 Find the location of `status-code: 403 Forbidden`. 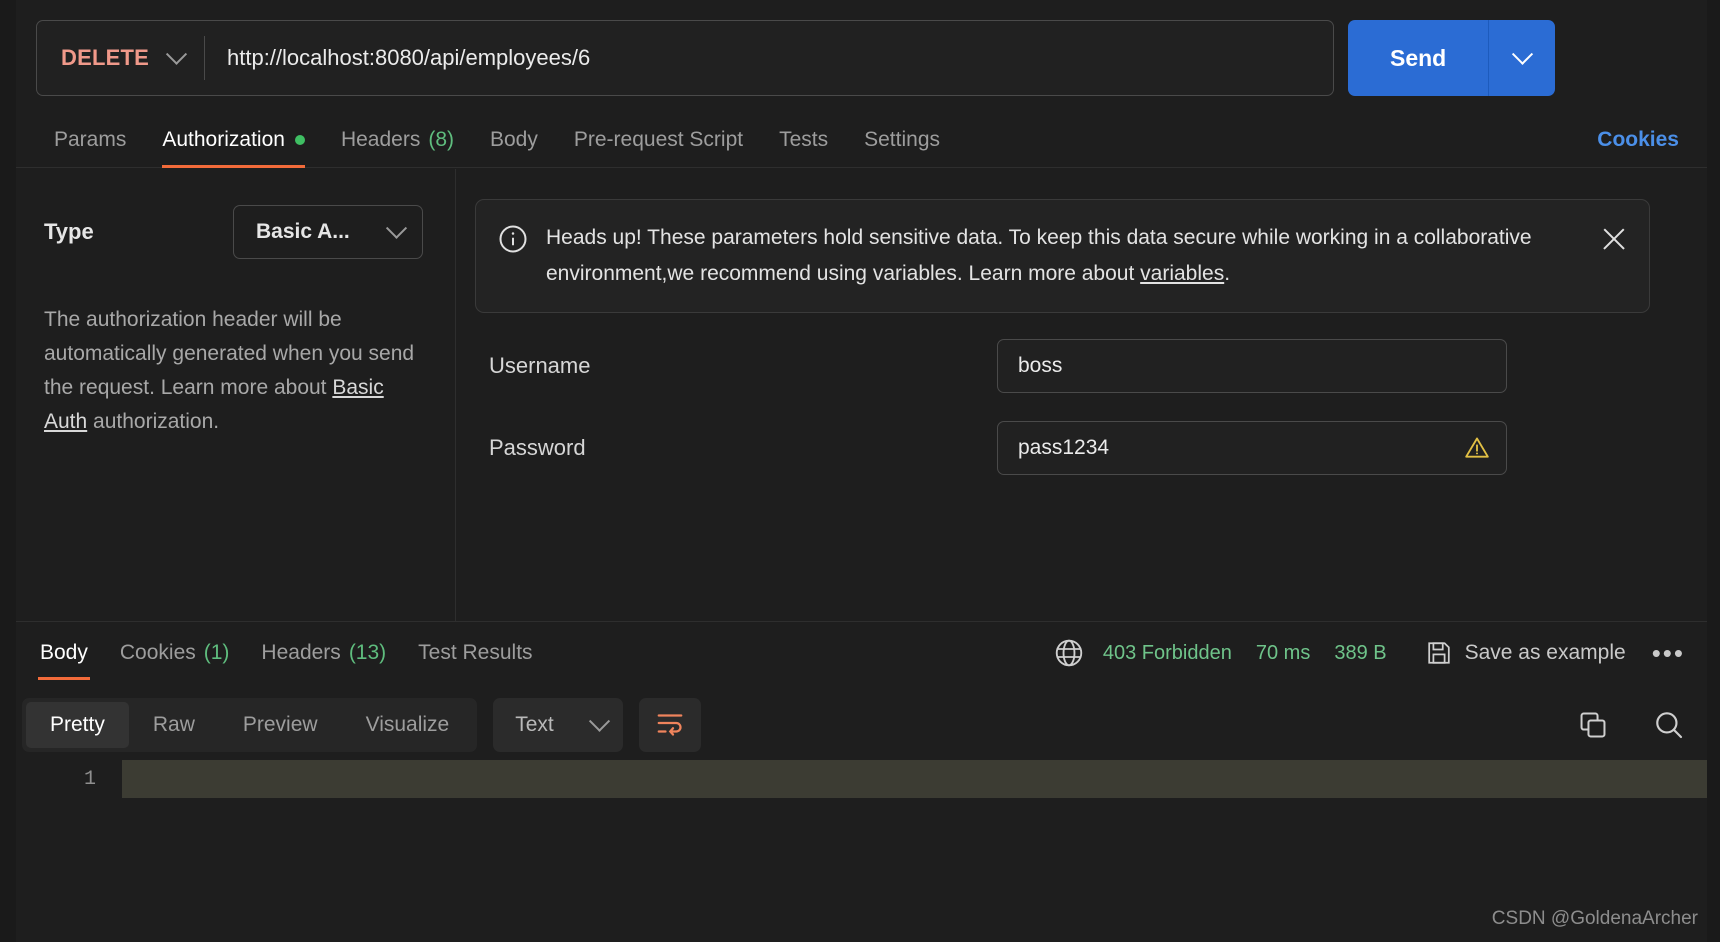

status-code: 403 Forbidden is located at coordinates (1167, 653).